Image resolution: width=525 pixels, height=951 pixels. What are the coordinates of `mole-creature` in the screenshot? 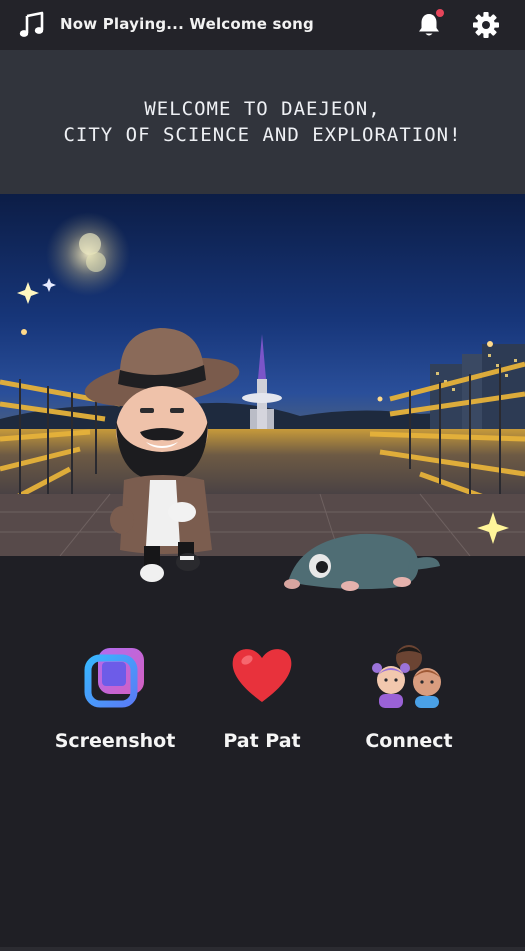 It's located at (362, 563).